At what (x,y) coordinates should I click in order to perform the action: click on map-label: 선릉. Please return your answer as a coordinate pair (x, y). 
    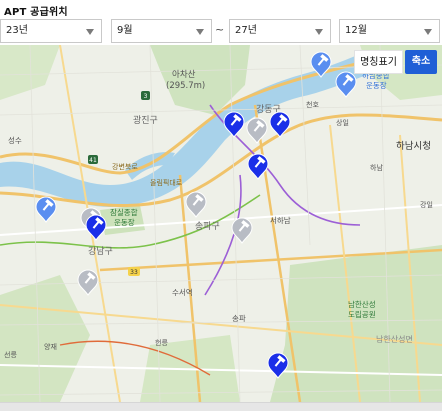
    Looking at the image, I should click on (10, 354).